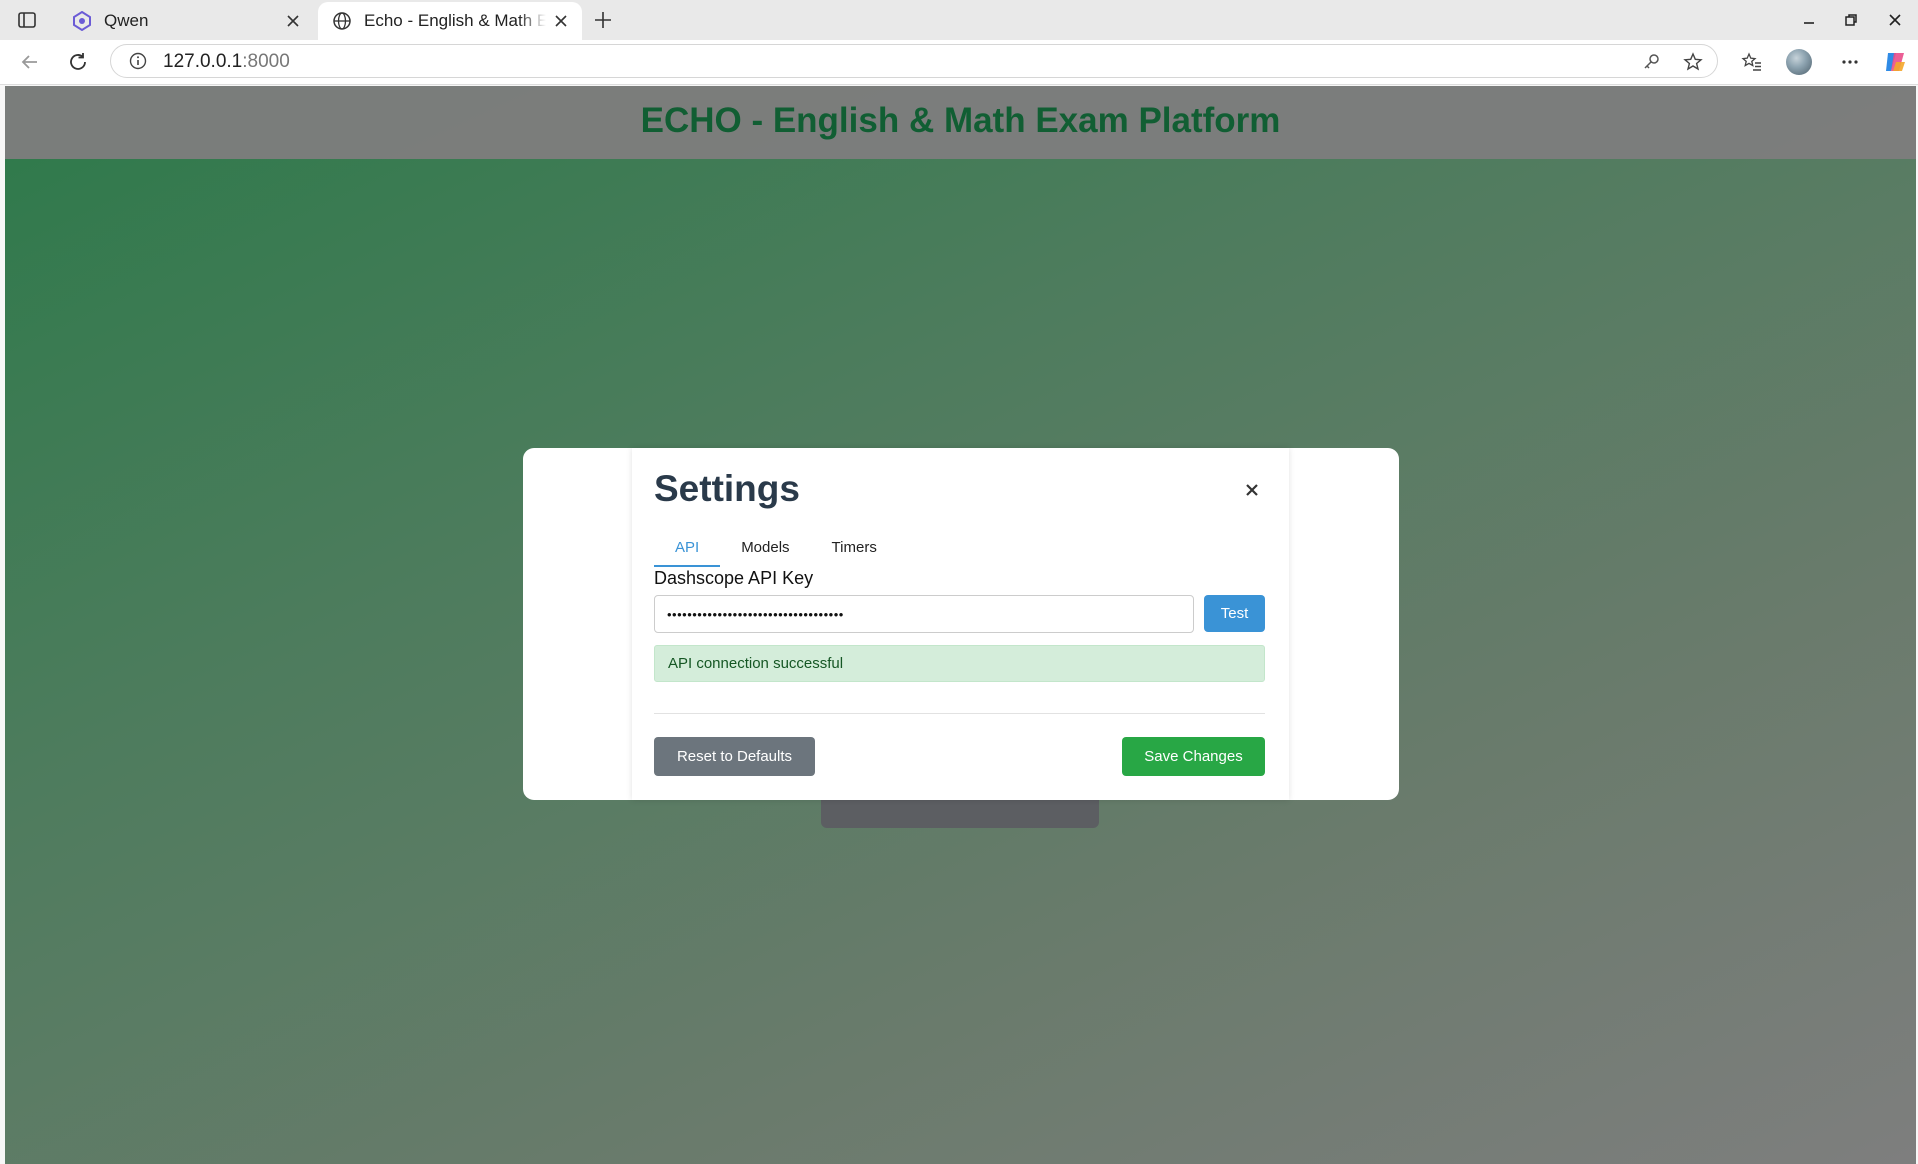  What do you see at coordinates (82, 21) in the screenshot?
I see `qwen-logo-icon` at bounding box center [82, 21].